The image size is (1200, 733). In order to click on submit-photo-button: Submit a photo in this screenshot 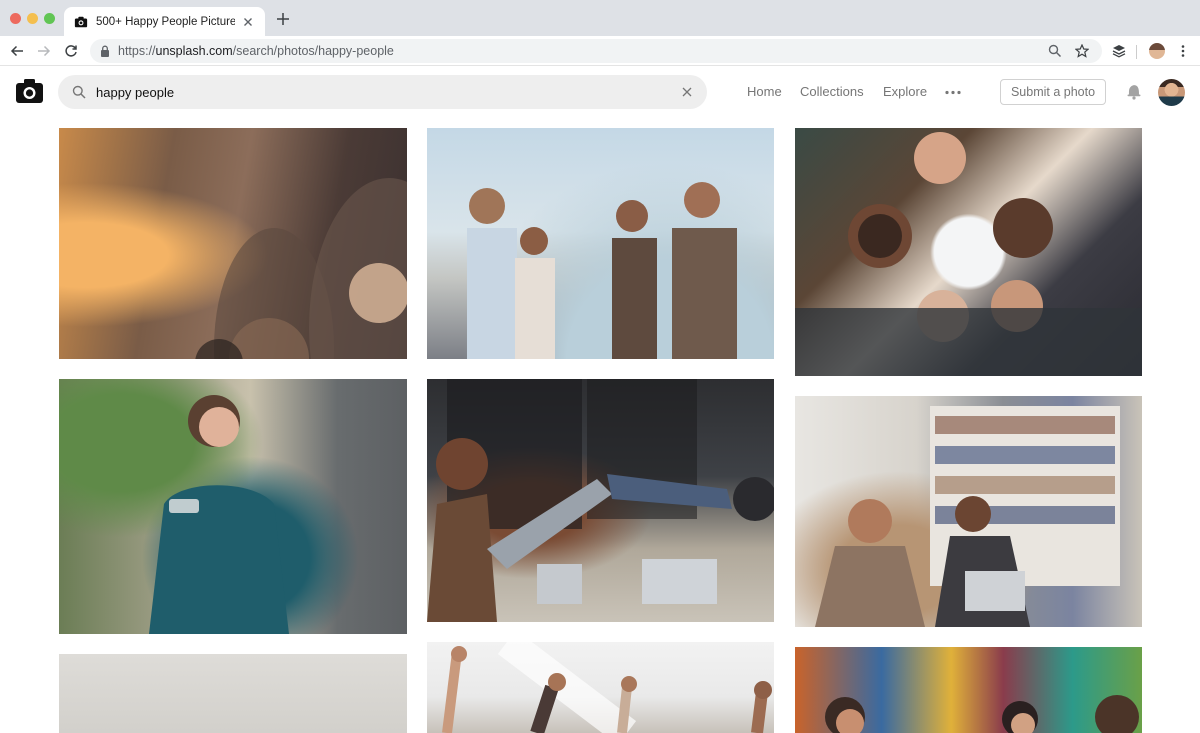, I will do `click(1053, 92)`.